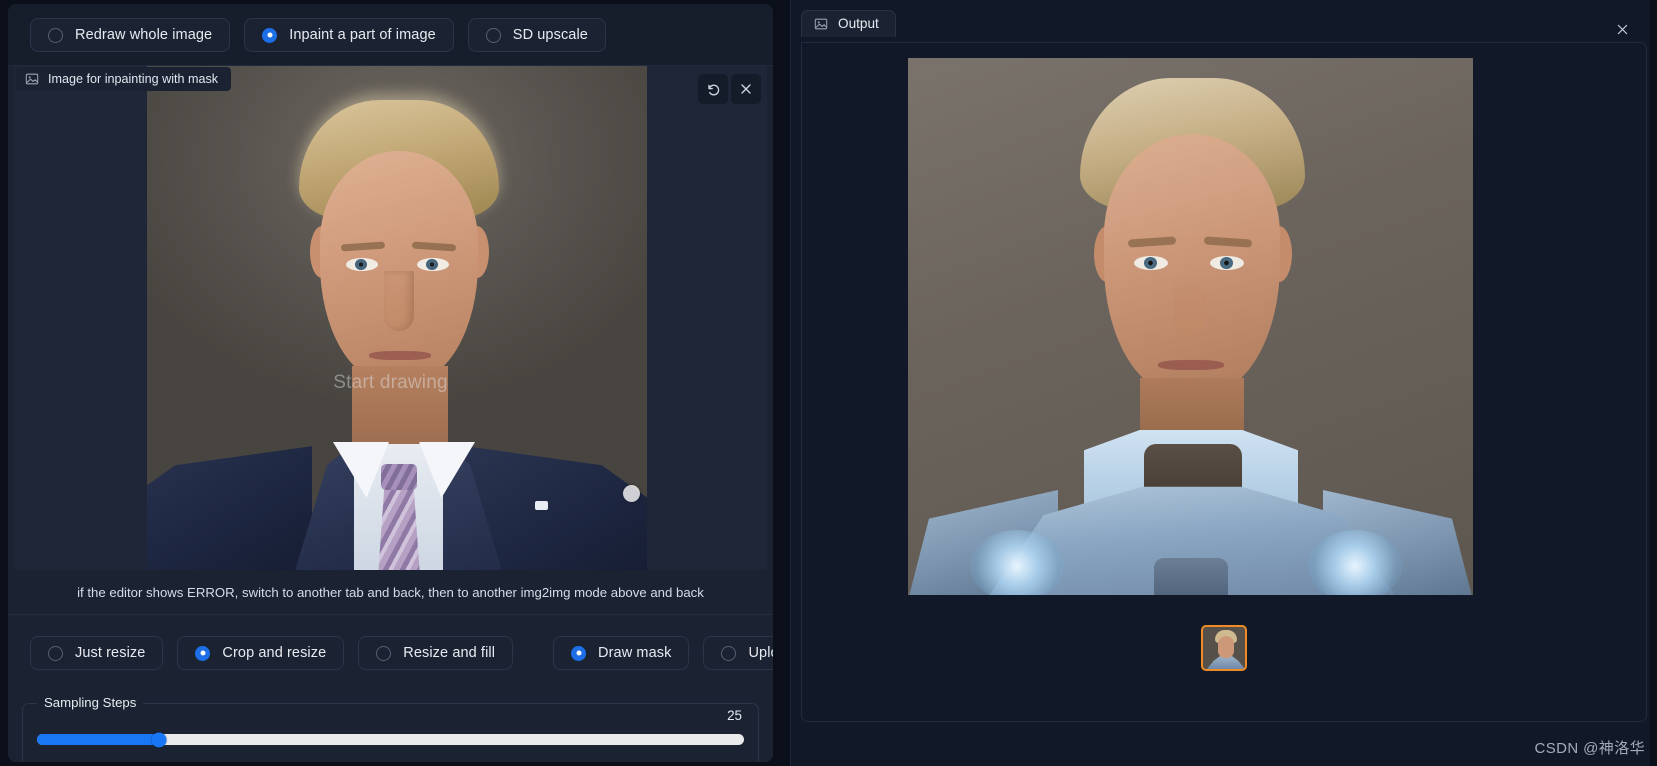 This screenshot has width=1657, height=766. I want to click on resize-mode-label: Resize and fill, so click(449, 653).